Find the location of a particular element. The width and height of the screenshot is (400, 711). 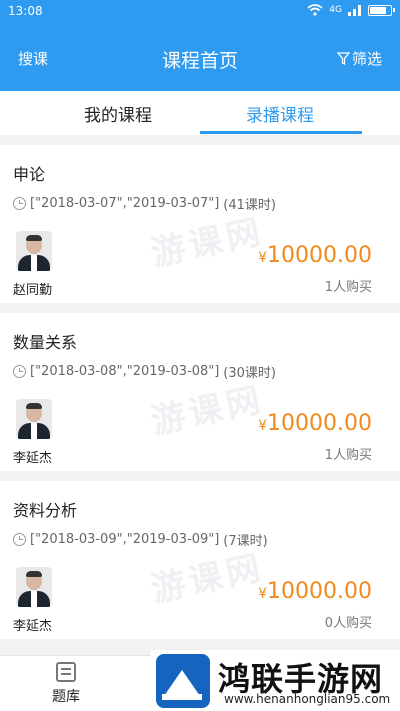

course-title: 数量关系 is located at coordinates (45, 342).